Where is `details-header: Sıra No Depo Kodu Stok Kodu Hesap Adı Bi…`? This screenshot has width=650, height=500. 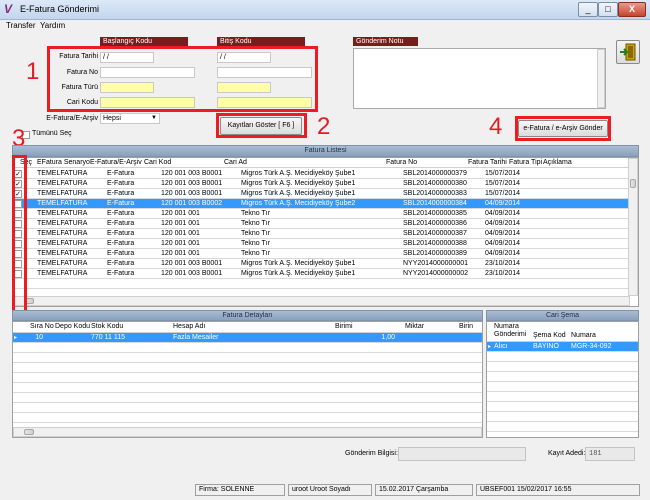
details-header: Sıra No Depo Kodu Stok Kodu Hesap Adı Bi… is located at coordinates (247, 327).